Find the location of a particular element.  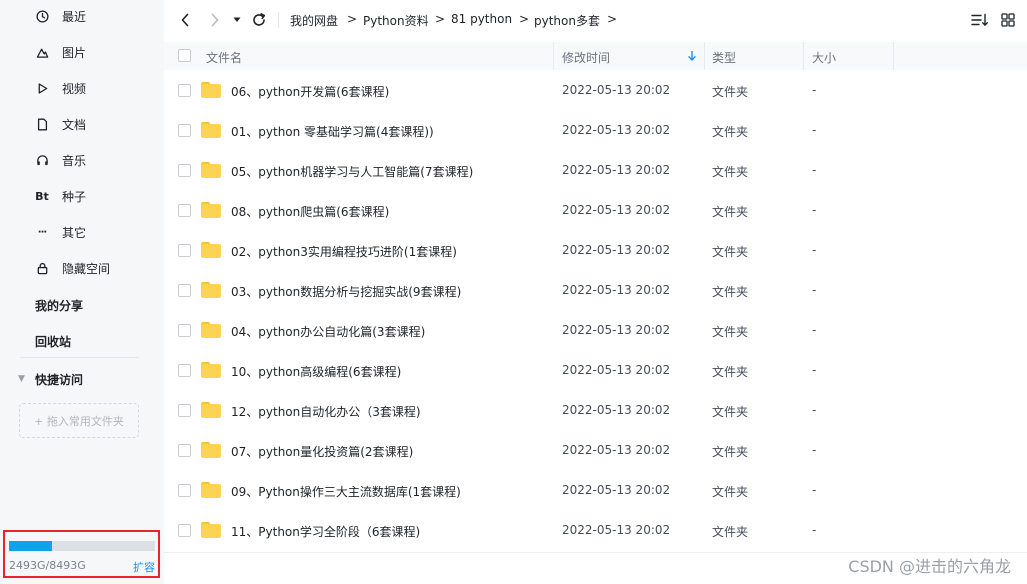

lock-icon is located at coordinates (42, 268).